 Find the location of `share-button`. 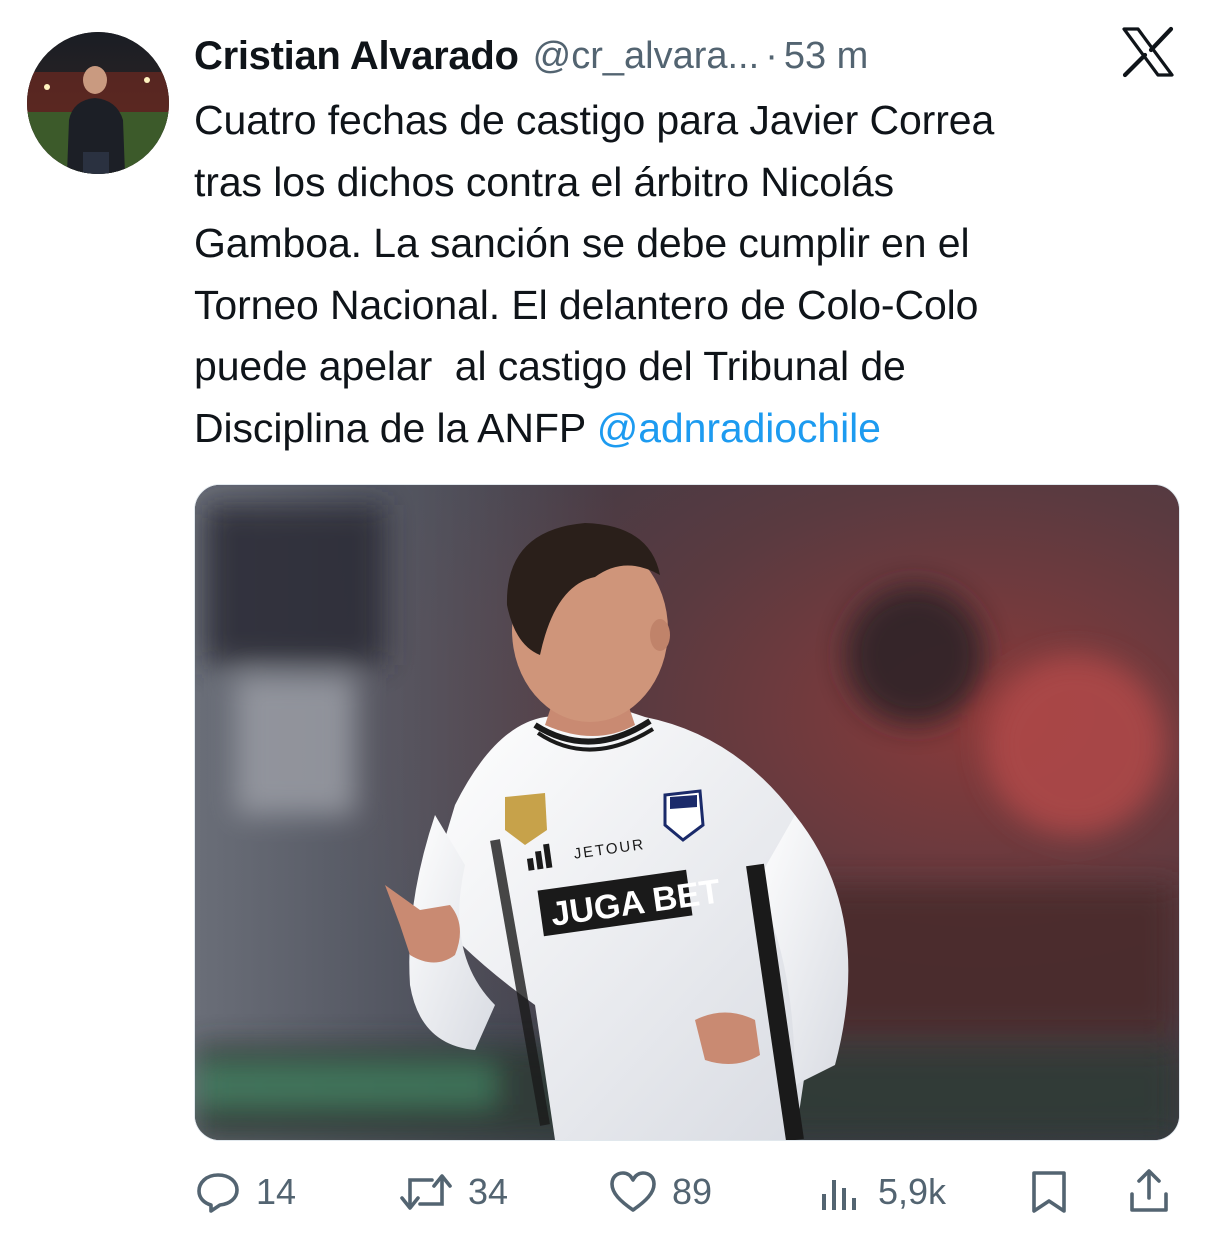

share-button is located at coordinates (1149, 1192).